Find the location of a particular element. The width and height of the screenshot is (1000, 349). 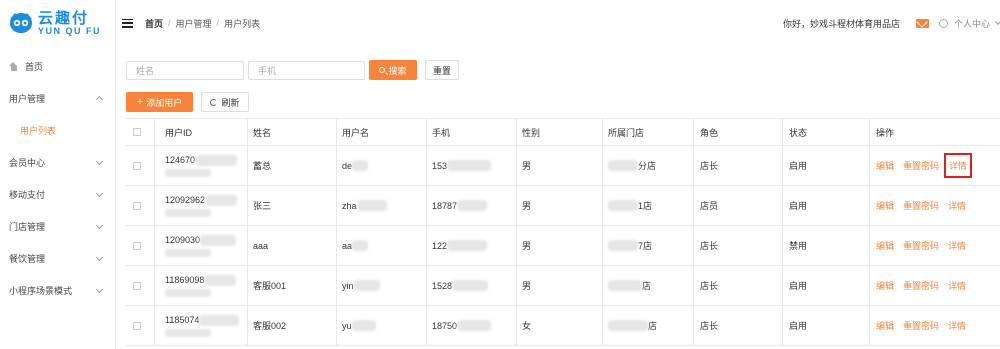

sidebar-item-label: 移动支付 is located at coordinates (27, 194).